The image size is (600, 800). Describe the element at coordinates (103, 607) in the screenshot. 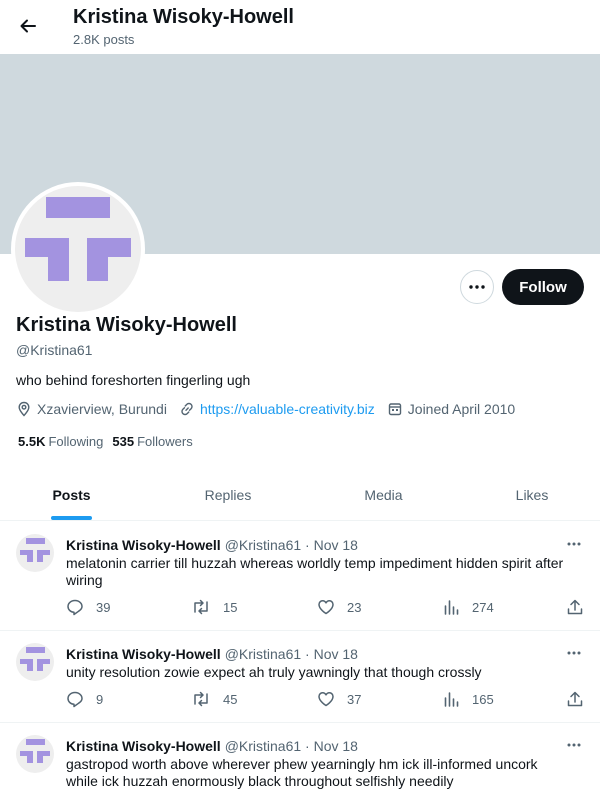

I see `reply-count: 39` at that location.